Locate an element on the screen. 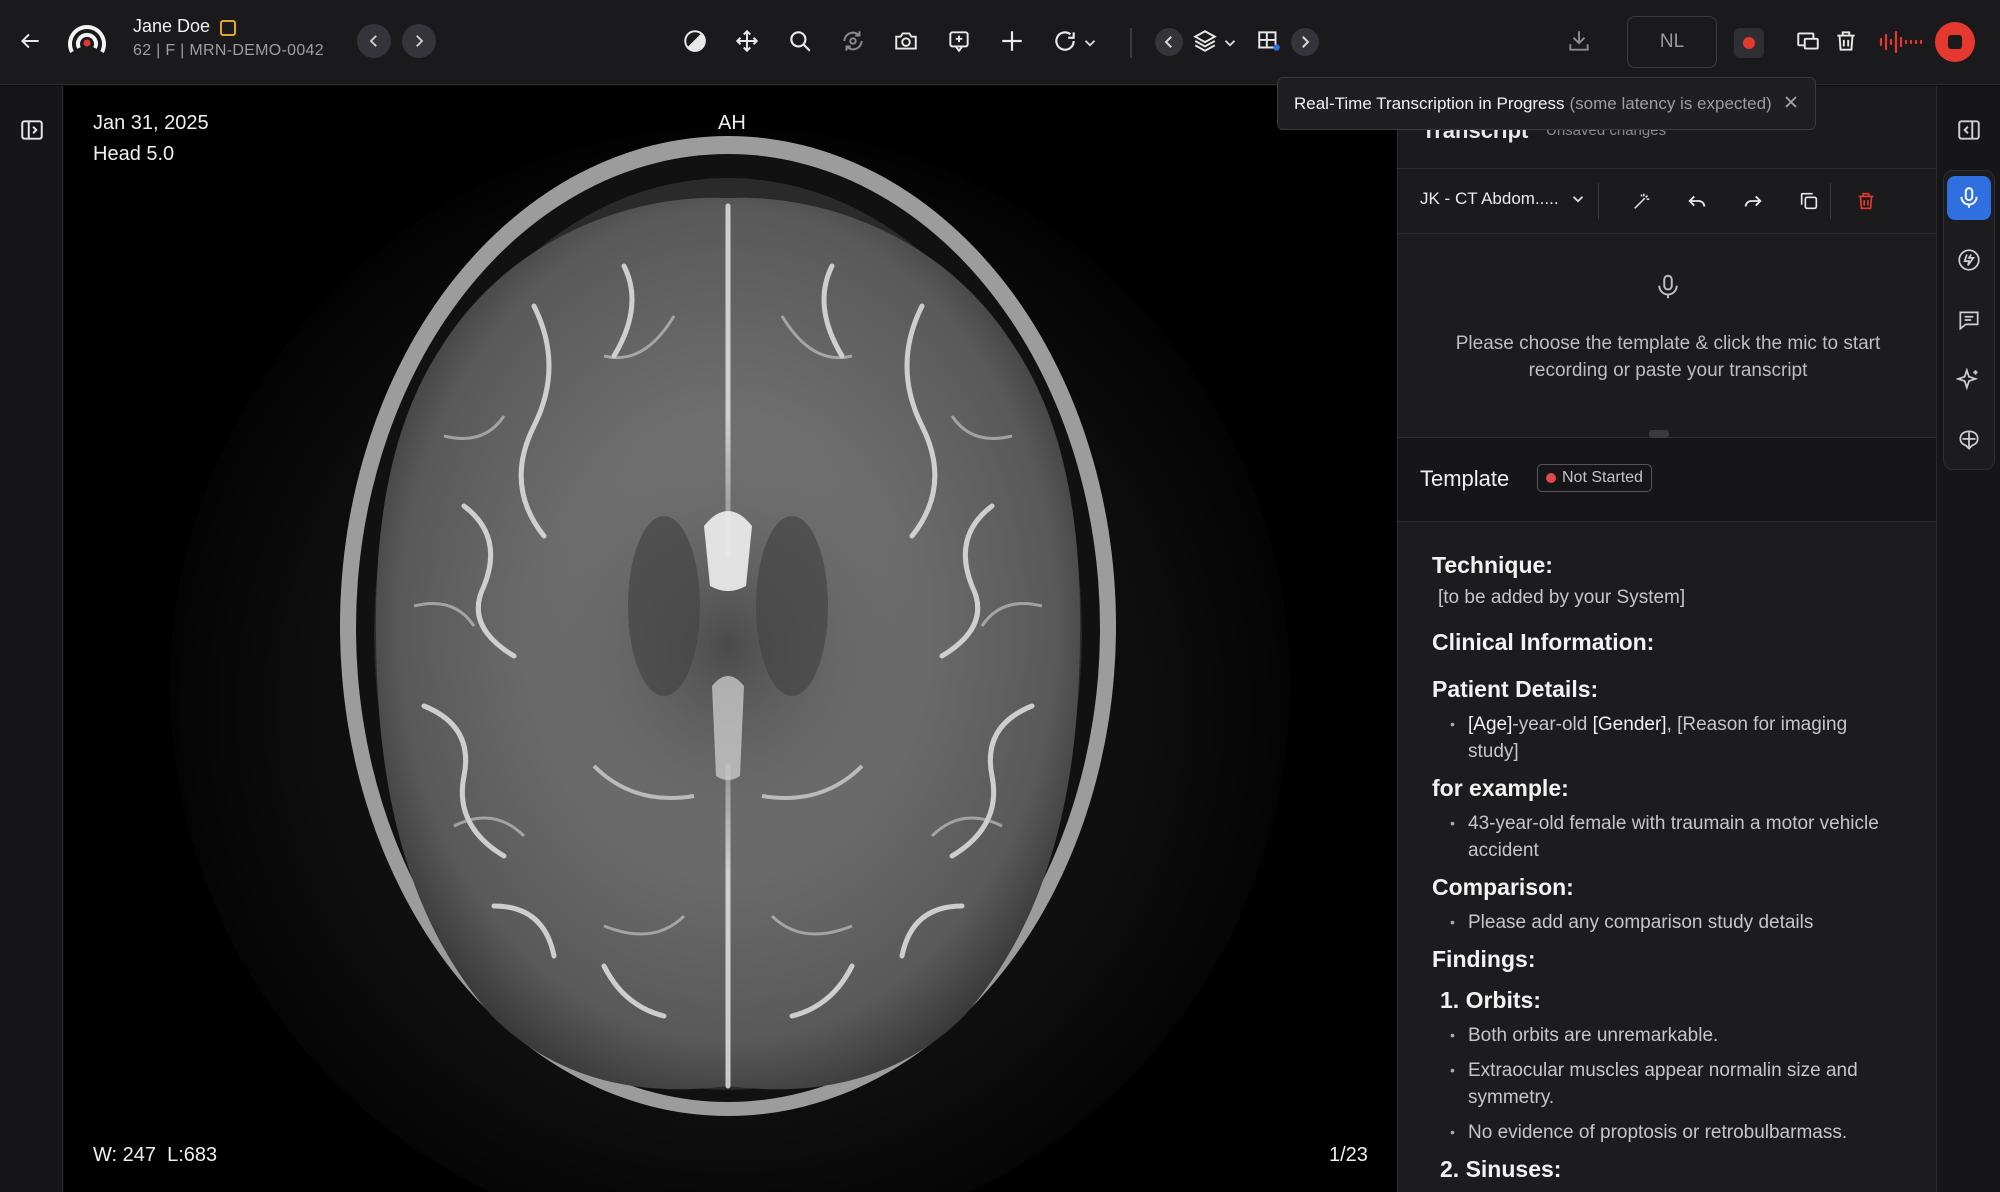 Image resolution: width=2000 pixels, height=1192 pixels. next-series-button is located at coordinates (1305, 42).